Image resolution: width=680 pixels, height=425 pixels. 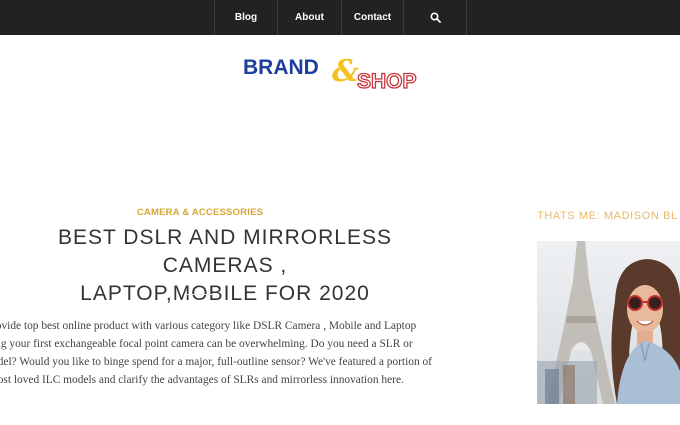 What do you see at coordinates (330, 74) in the screenshot?
I see `brand-logo-image: BRAND & SHOP` at bounding box center [330, 74].